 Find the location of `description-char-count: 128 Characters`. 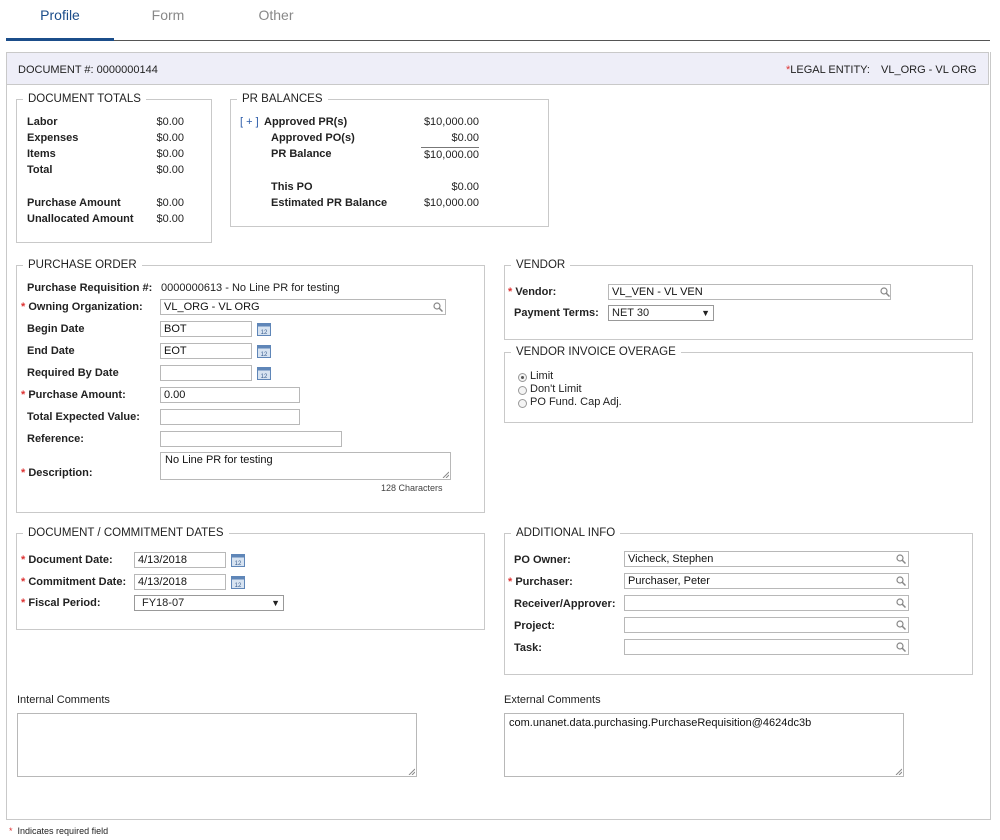

description-char-count: 128 Characters is located at coordinates (412, 488).